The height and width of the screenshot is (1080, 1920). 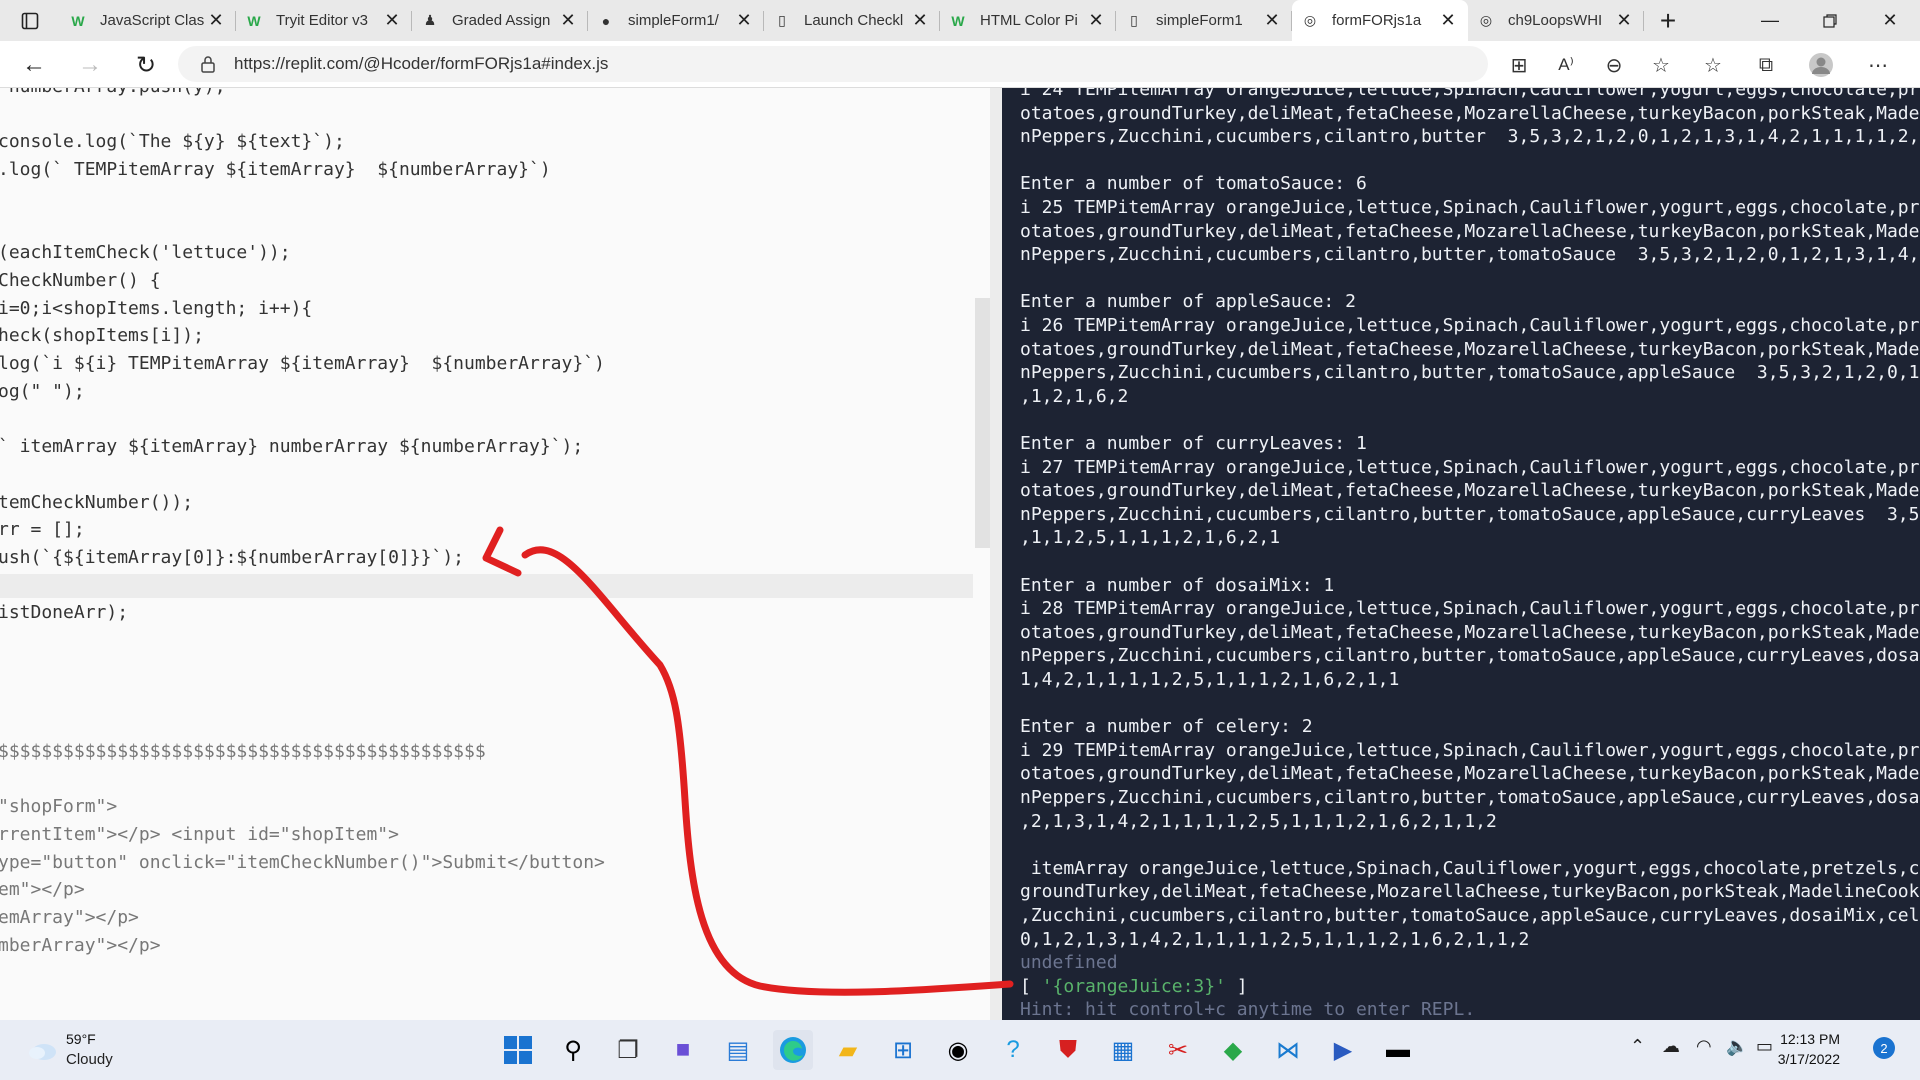 I want to click on github-desktop-button: ◉, so click(x=958, y=1050).